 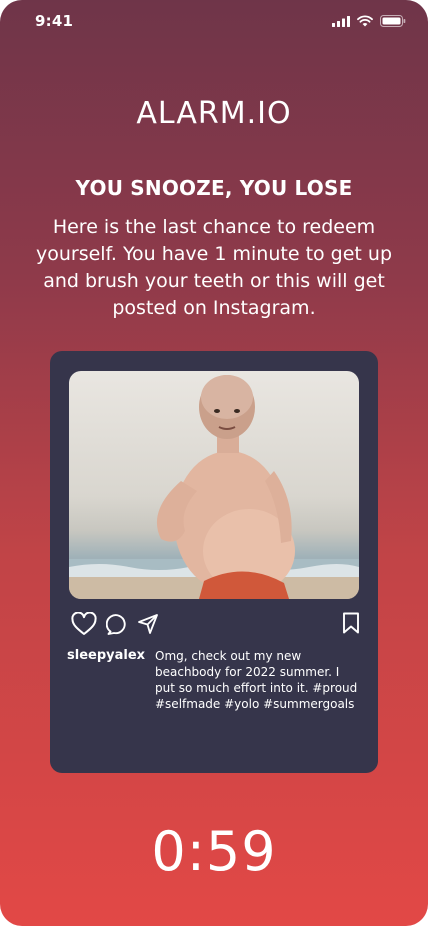 I want to click on post-actions, so click(x=215, y=625).